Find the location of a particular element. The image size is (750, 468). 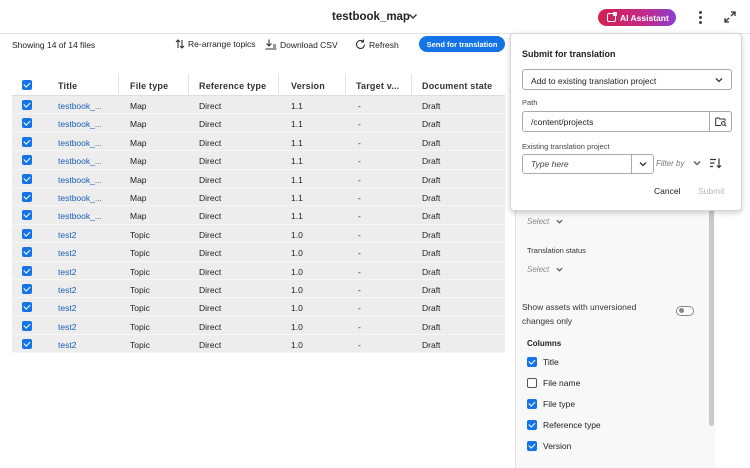

filter-by-label: Filter by is located at coordinates (670, 163).